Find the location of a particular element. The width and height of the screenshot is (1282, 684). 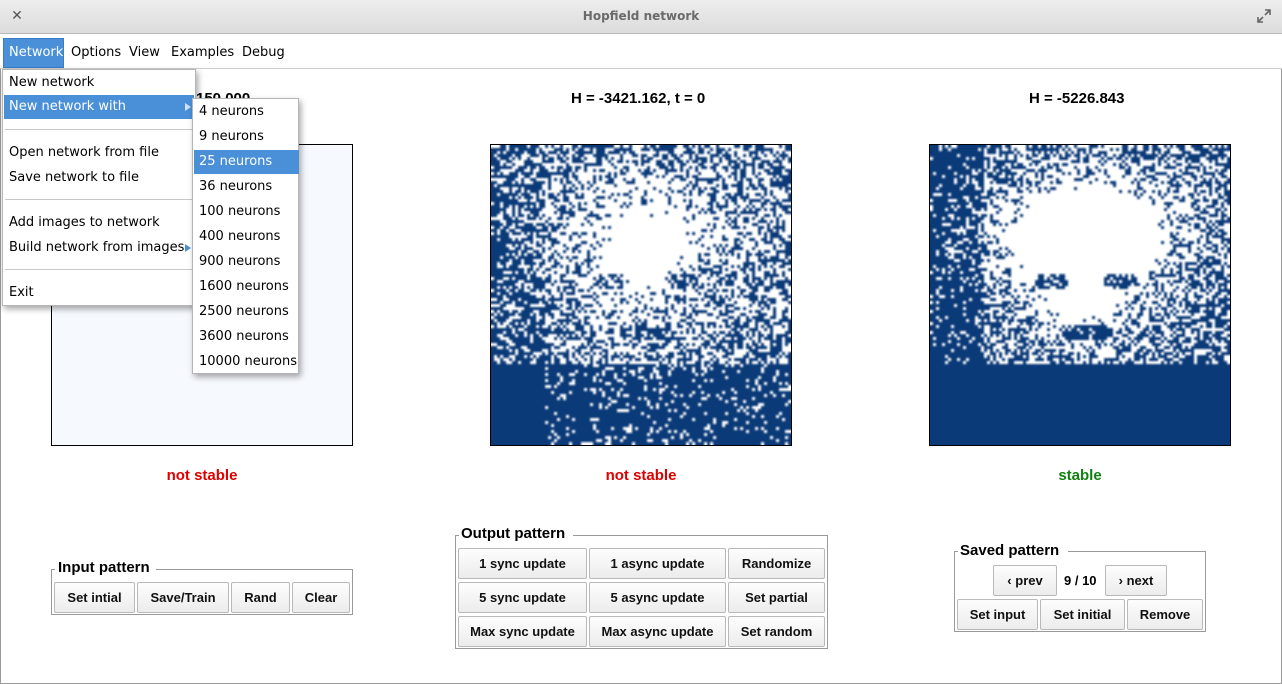

set-random-button: Set random is located at coordinates (776, 631).